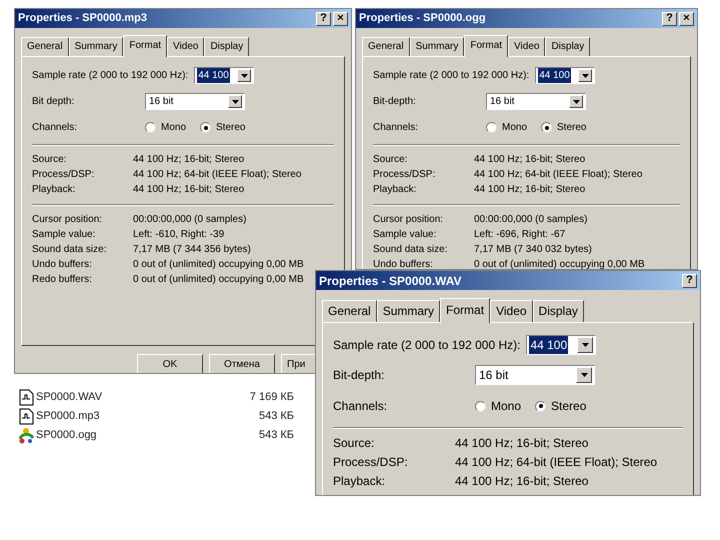 This screenshot has height=540, width=720. Describe the element at coordinates (192, 250) in the screenshot. I see `info-value: 7,17 MB (7 344 356 bytes)` at that location.